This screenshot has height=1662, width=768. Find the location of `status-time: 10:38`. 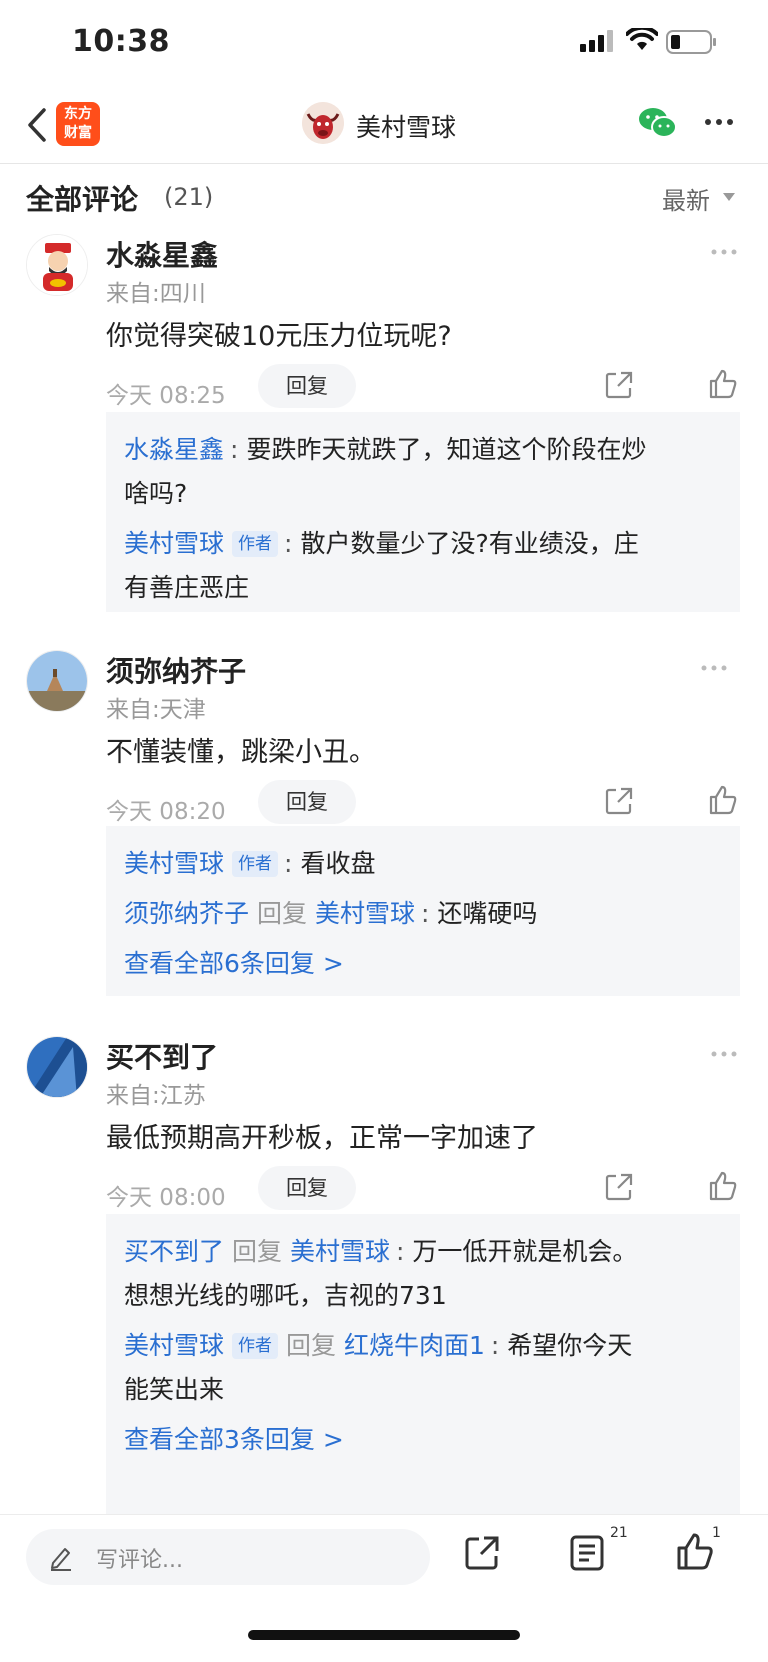

status-time: 10:38 is located at coordinates (121, 41).